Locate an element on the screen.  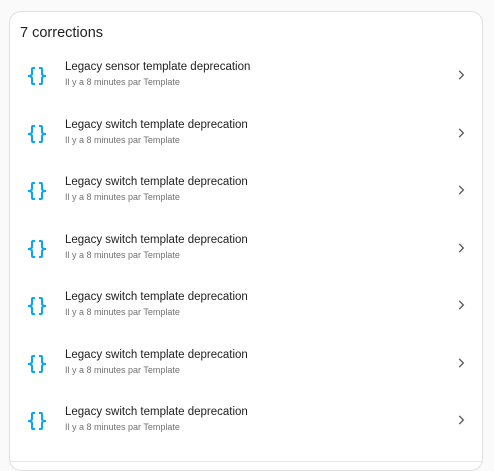
card-title: 7 corrections is located at coordinates (62, 33).